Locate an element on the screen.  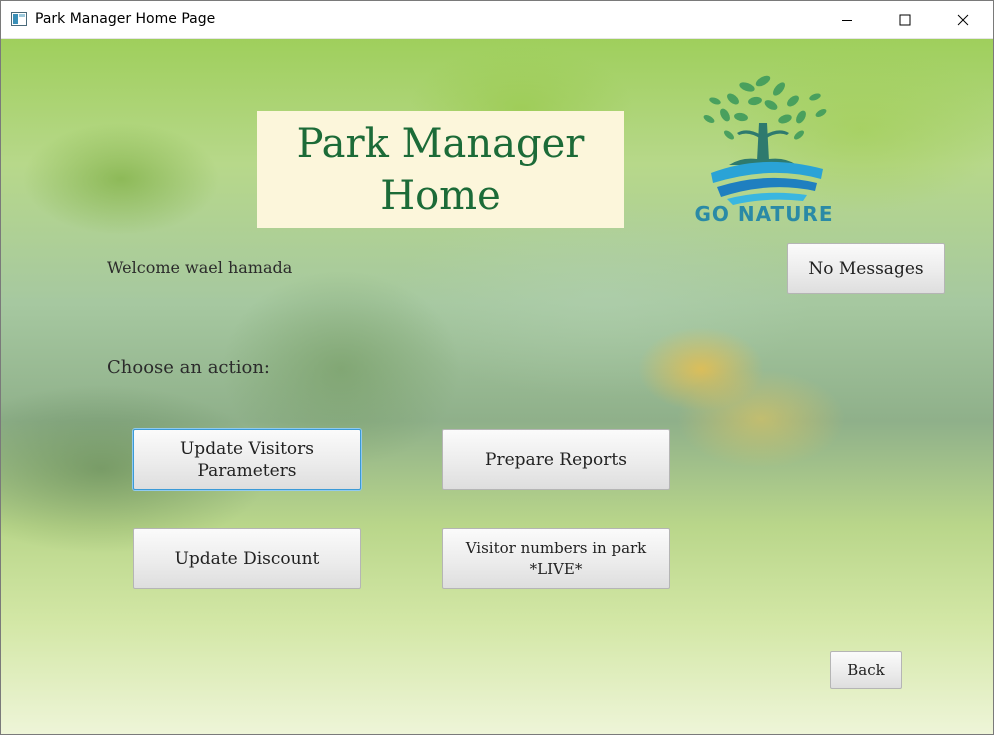
update-visitors-parameters-button: Update Visitors Parameters is located at coordinates (247, 459).